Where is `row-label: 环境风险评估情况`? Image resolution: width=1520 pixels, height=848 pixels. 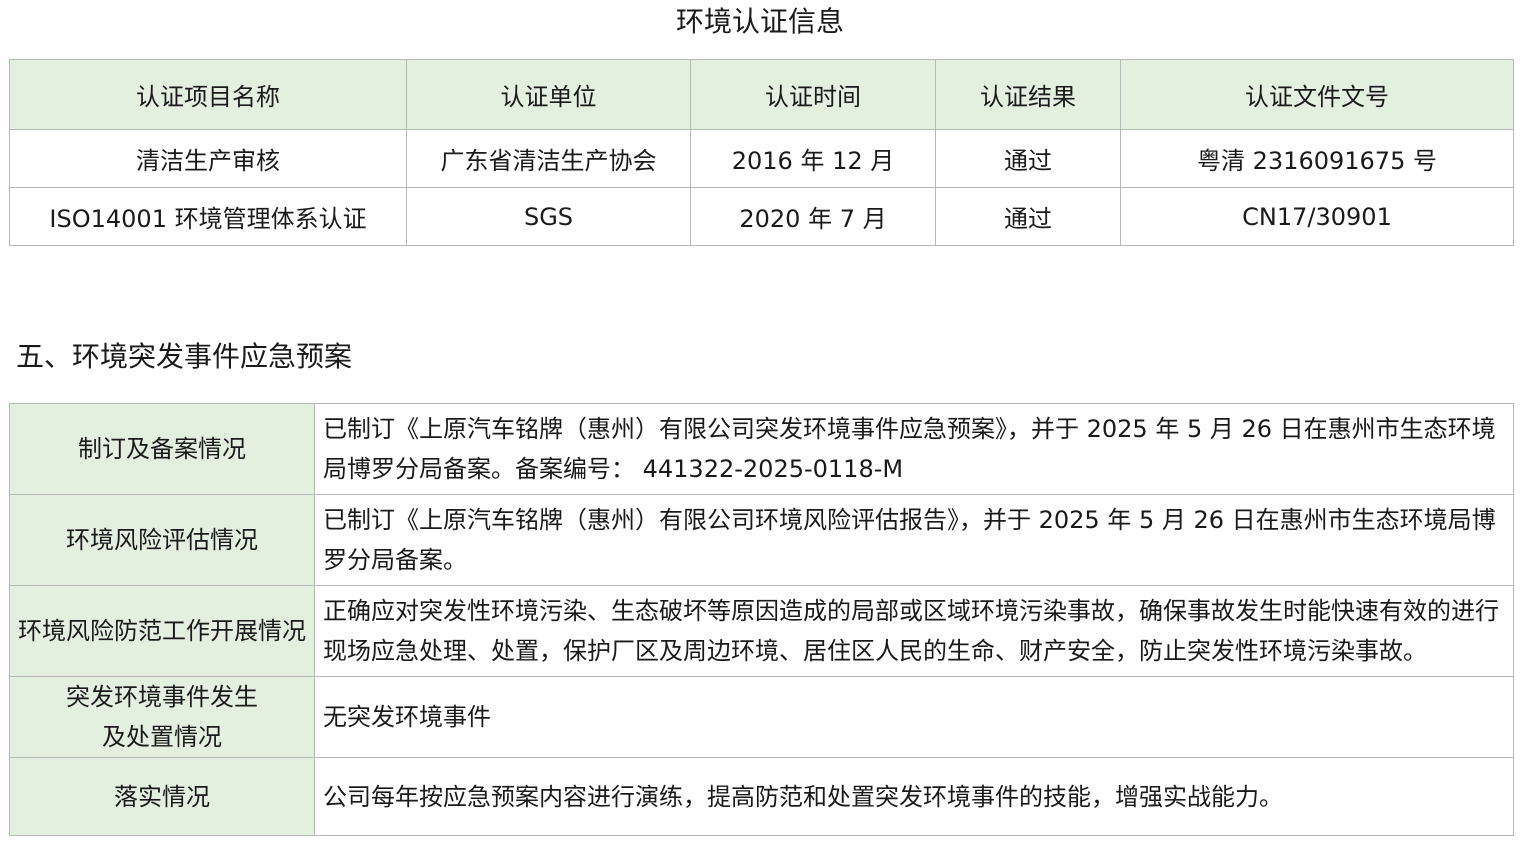
row-label: 环境风险评估情况 is located at coordinates (162, 540).